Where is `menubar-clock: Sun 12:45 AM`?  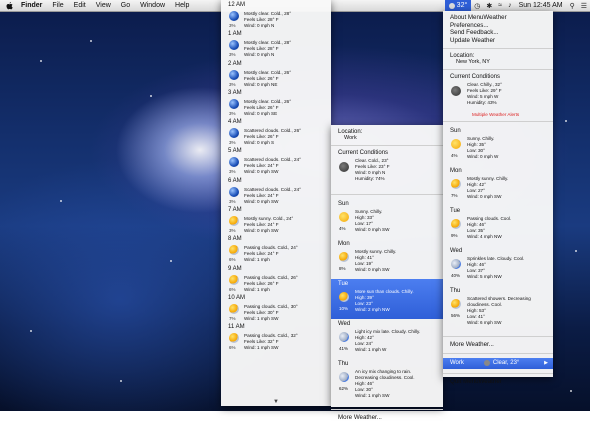
menubar-clock: Sun 12:45 AM is located at coordinates (541, 5).